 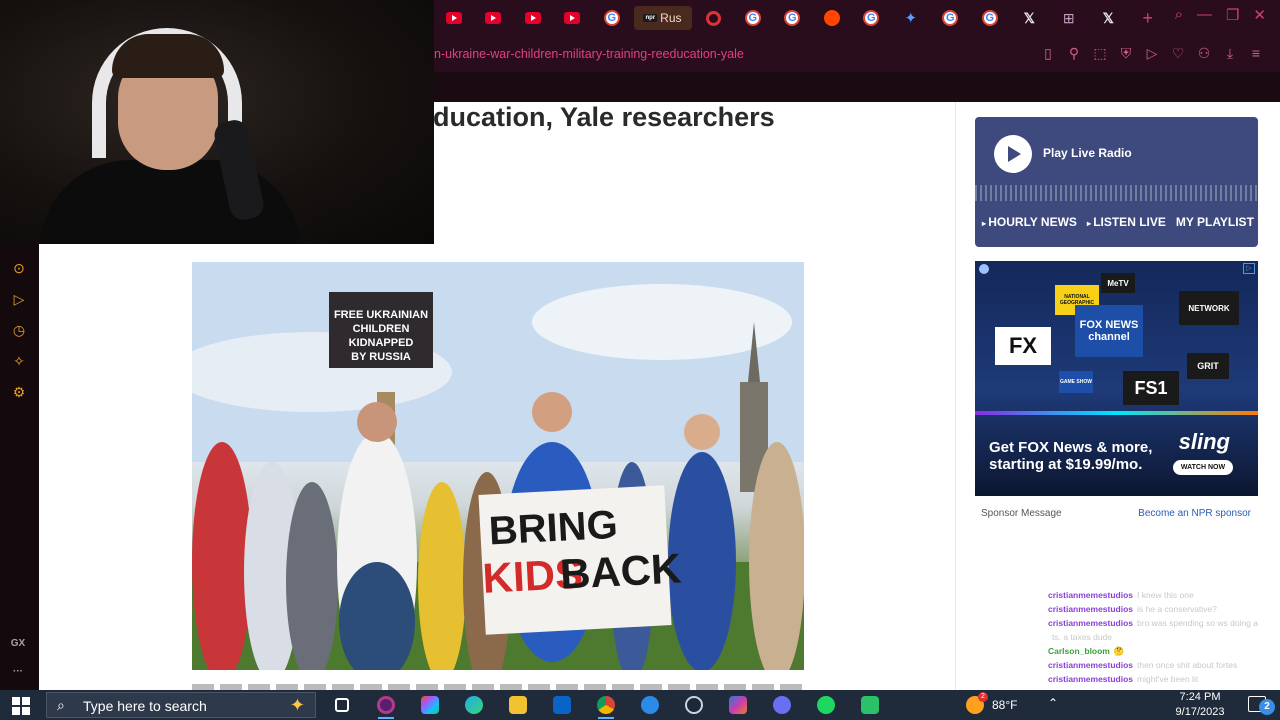 What do you see at coordinates (1200, 705) in the screenshot?
I see `taskbar-clock: 7:24 PM 9/17/2023` at bounding box center [1200, 705].